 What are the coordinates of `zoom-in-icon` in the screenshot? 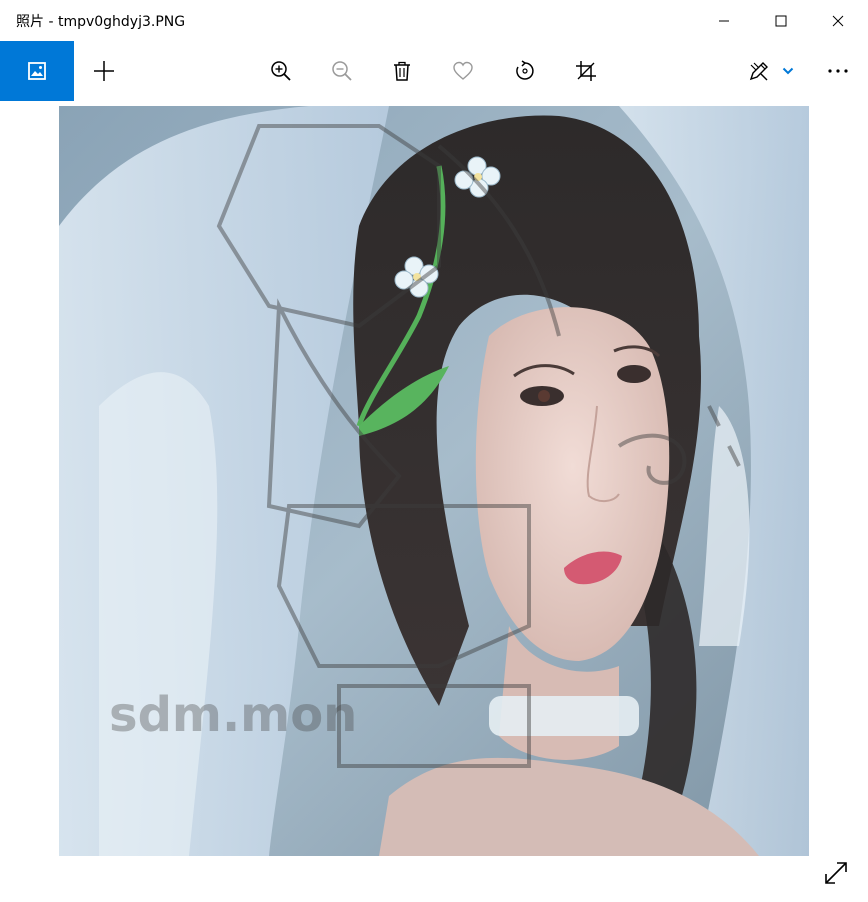 It's located at (281, 71).